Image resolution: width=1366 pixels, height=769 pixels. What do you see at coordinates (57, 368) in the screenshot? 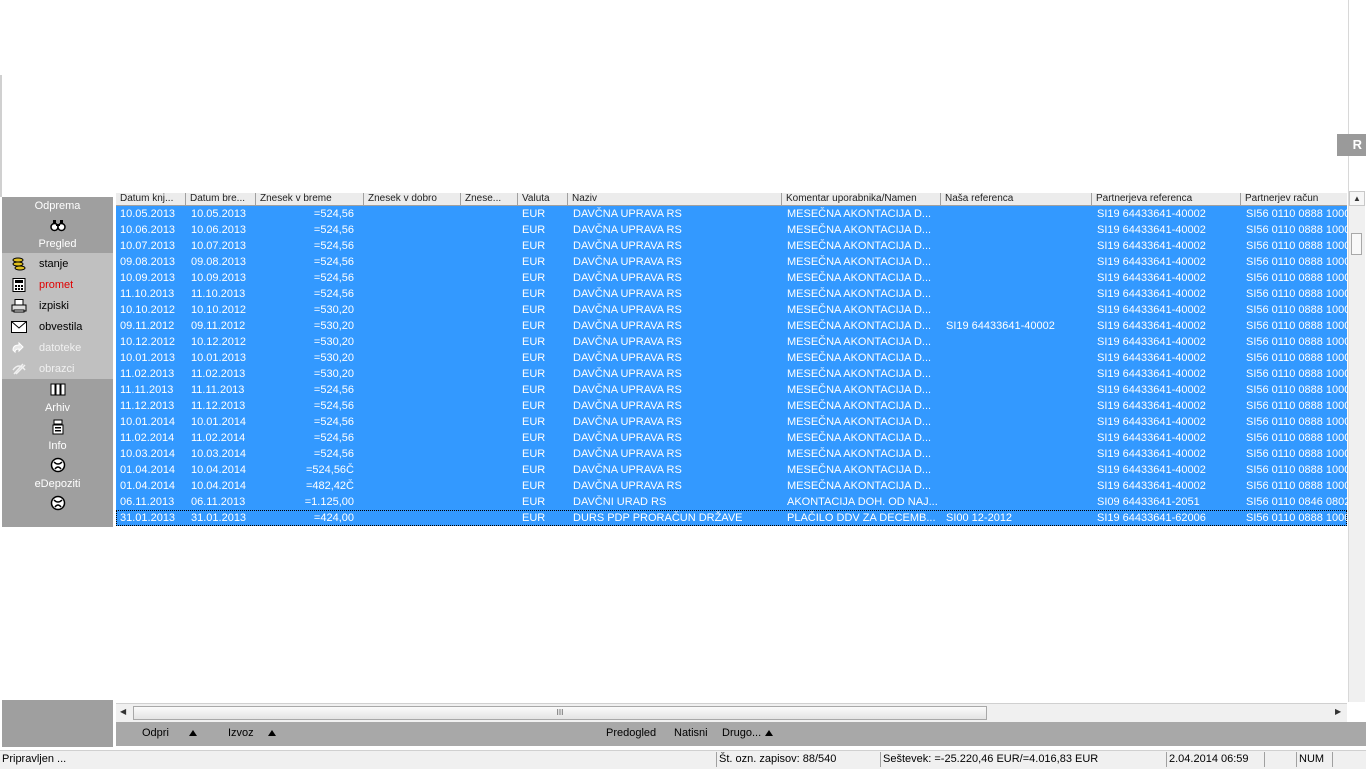
I see `sidebar-item-obrazci: obrazci` at bounding box center [57, 368].